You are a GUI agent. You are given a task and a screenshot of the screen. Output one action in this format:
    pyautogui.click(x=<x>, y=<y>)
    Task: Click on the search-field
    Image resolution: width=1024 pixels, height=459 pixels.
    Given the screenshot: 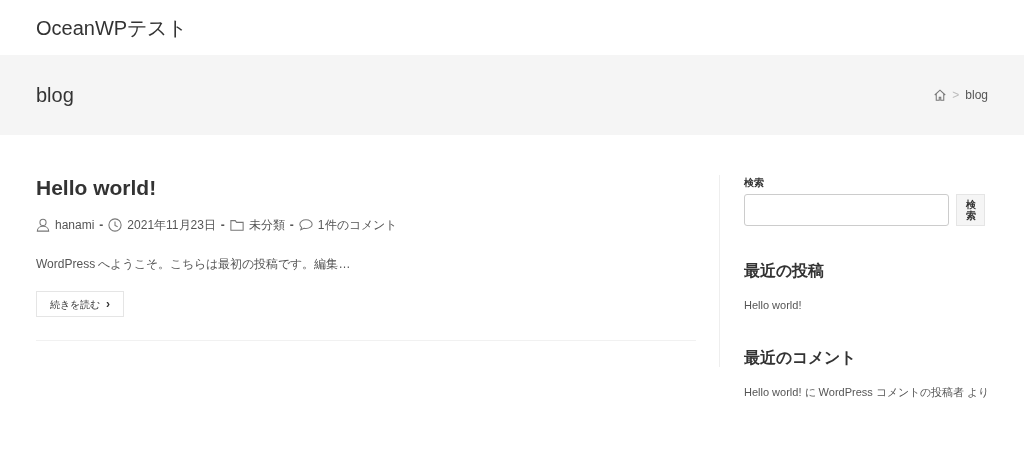 What is the action you would take?
    pyautogui.click(x=846, y=210)
    